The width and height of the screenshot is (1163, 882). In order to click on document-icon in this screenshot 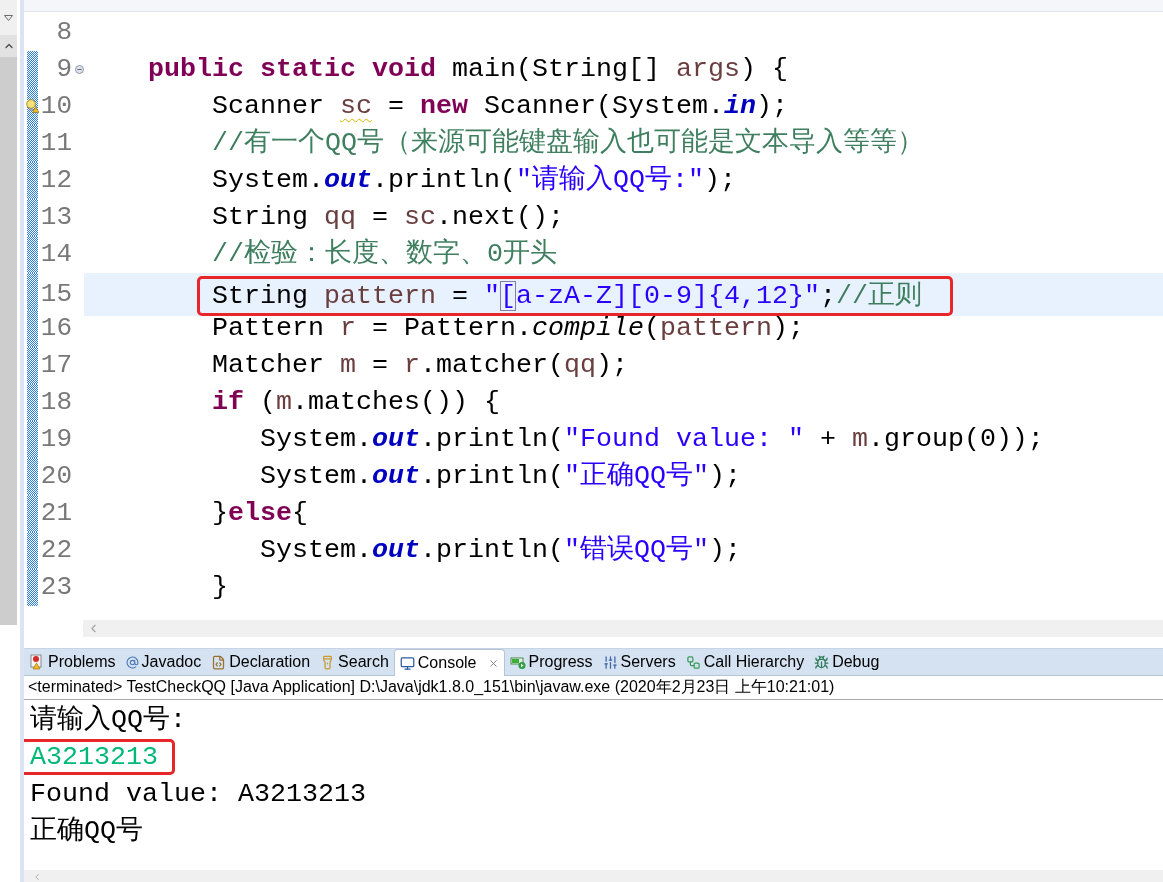, I will do `click(219, 662)`.